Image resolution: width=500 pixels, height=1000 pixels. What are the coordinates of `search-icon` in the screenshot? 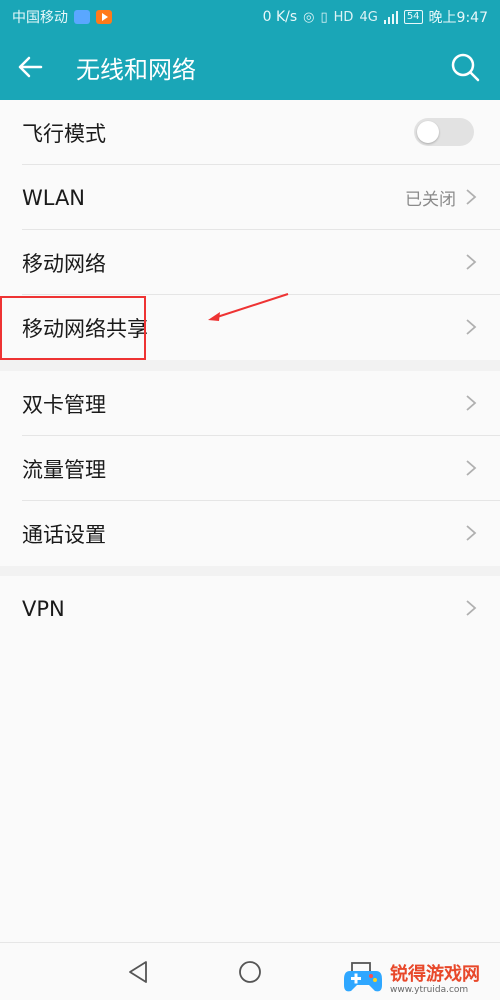 It's located at (465, 67).